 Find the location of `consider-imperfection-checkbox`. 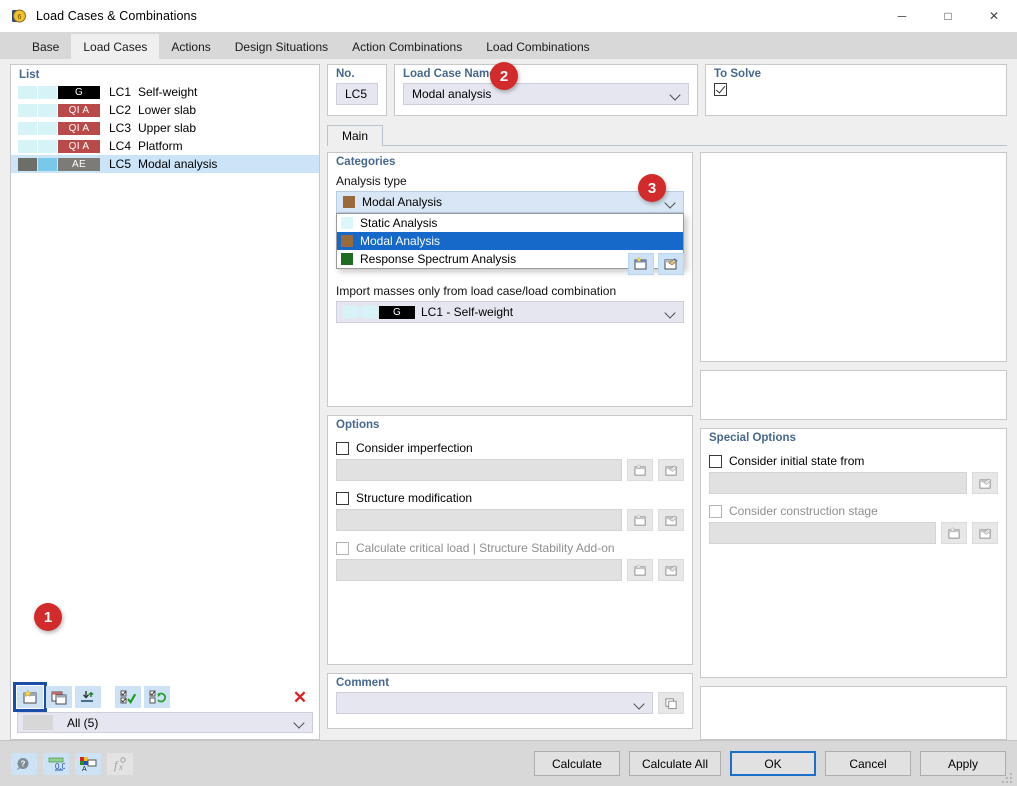

consider-imperfection-checkbox is located at coordinates (342, 448).